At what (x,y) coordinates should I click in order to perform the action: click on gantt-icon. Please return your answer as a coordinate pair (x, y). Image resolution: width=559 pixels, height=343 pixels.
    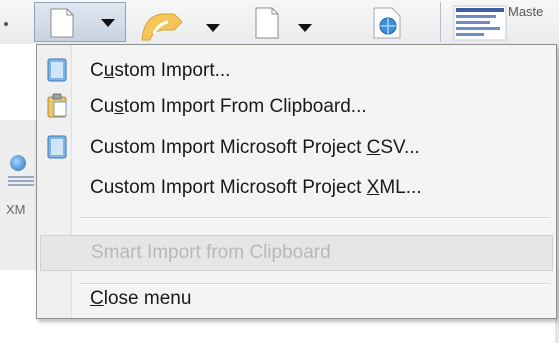
    Looking at the image, I should click on (480, 23).